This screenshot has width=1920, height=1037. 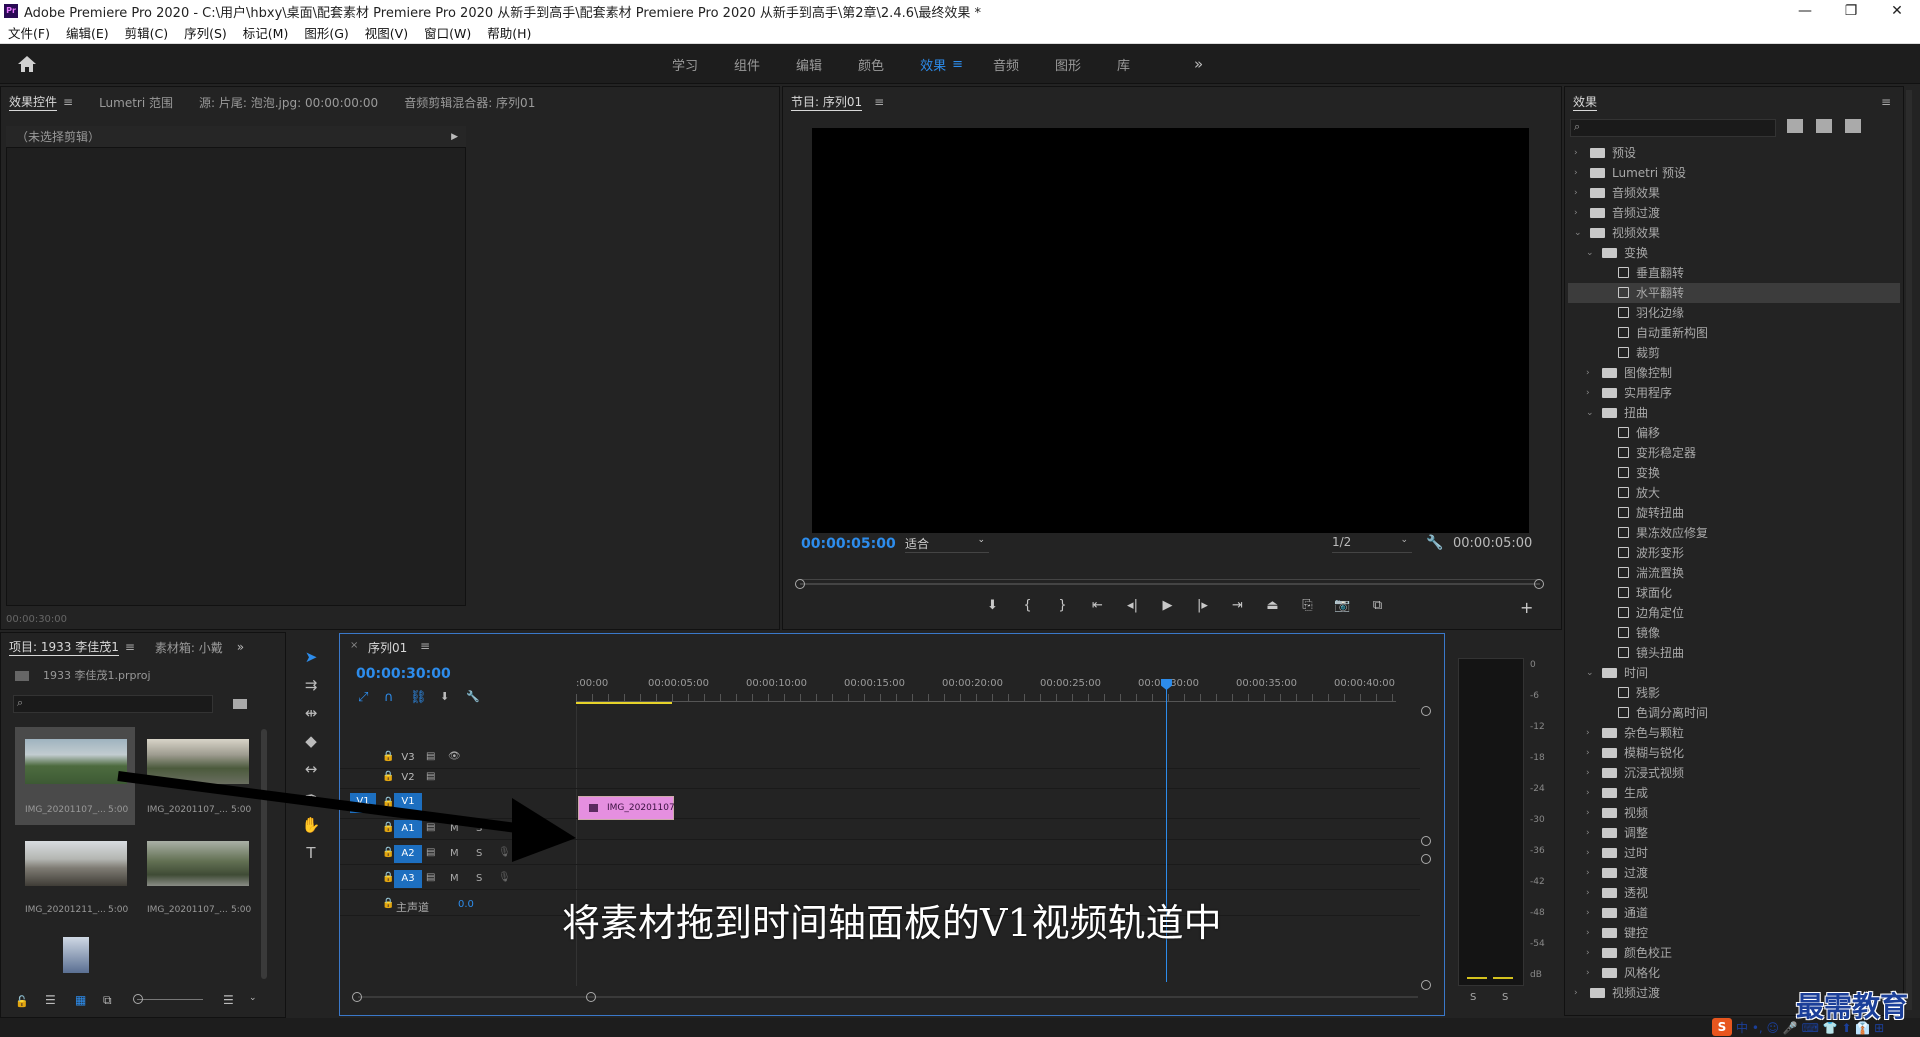 What do you see at coordinates (1734, 153) in the screenshot?
I see `effects-tree-item: › 预设` at bounding box center [1734, 153].